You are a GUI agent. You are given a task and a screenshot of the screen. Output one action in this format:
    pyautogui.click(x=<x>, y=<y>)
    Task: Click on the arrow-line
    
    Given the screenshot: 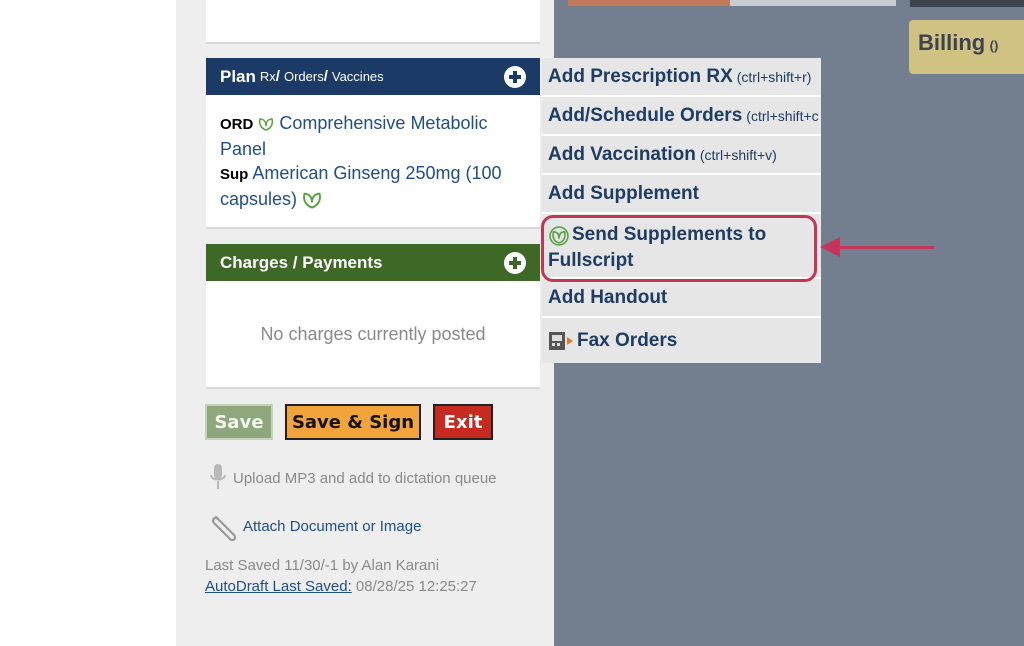 What is the action you would take?
    pyautogui.click(x=885, y=247)
    